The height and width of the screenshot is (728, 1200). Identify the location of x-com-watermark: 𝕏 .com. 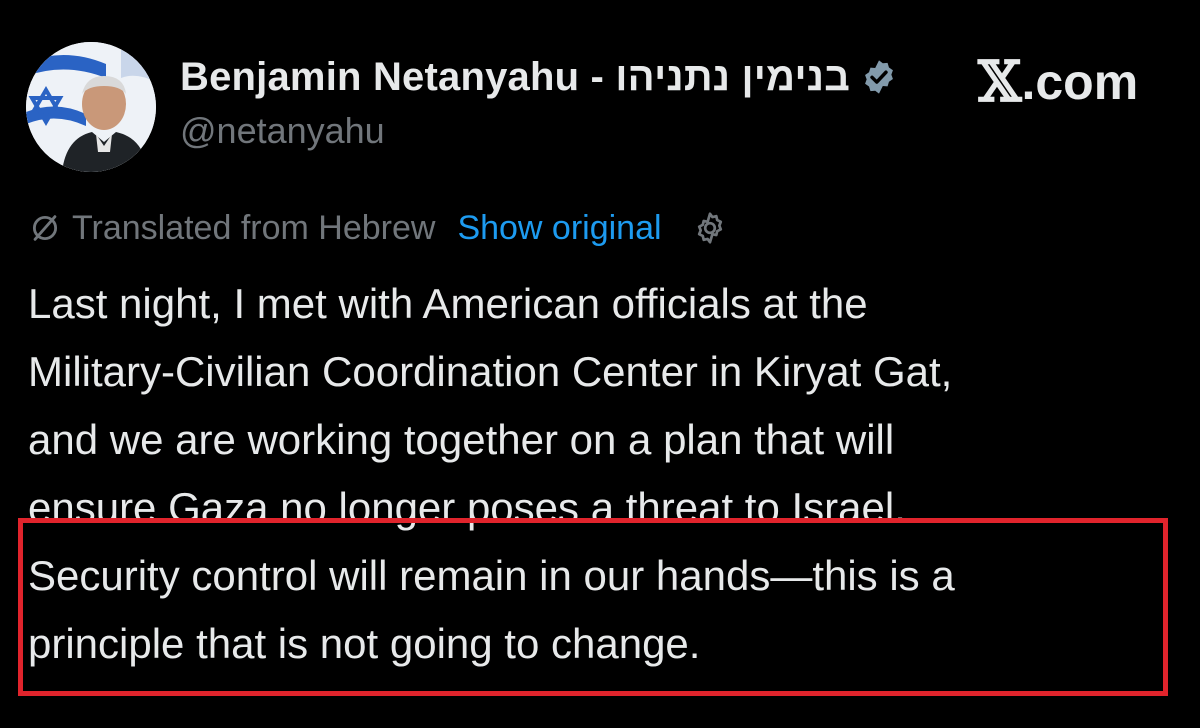
(1058, 82).